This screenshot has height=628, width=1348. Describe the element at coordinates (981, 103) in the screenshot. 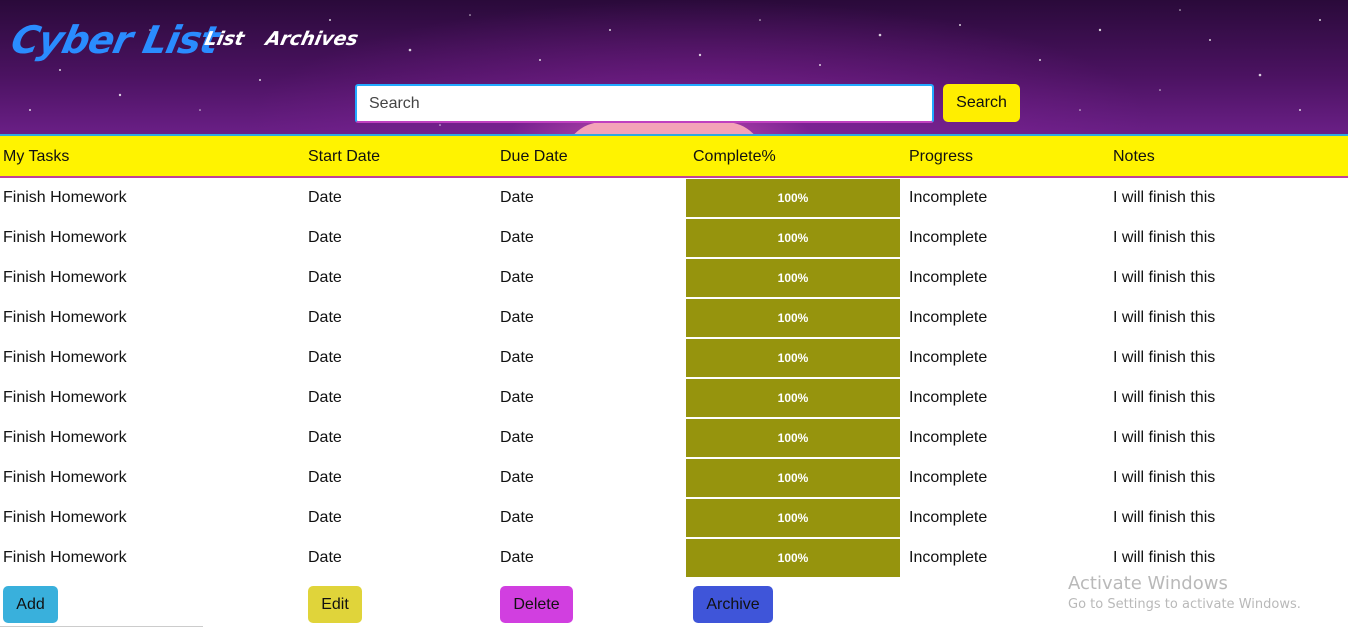

I see `search-button: Search` at that location.